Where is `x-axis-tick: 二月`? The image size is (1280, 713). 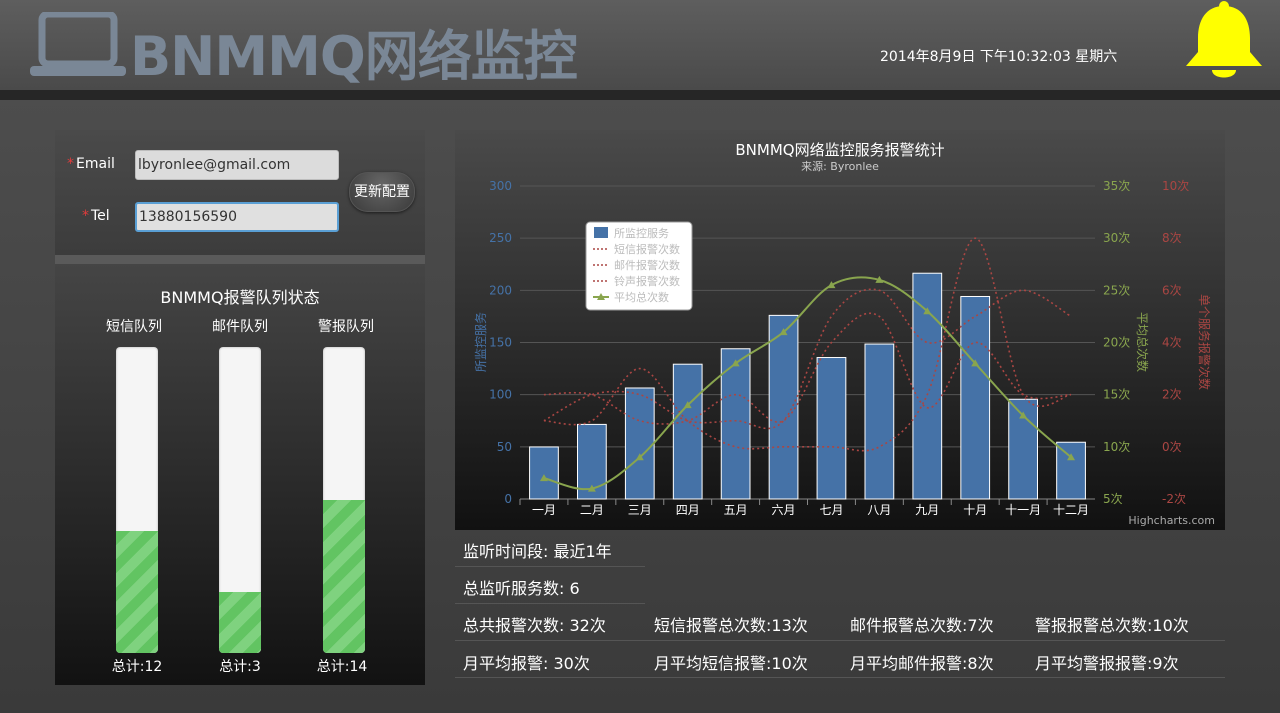
x-axis-tick: 二月 is located at coordinates (592, 510).